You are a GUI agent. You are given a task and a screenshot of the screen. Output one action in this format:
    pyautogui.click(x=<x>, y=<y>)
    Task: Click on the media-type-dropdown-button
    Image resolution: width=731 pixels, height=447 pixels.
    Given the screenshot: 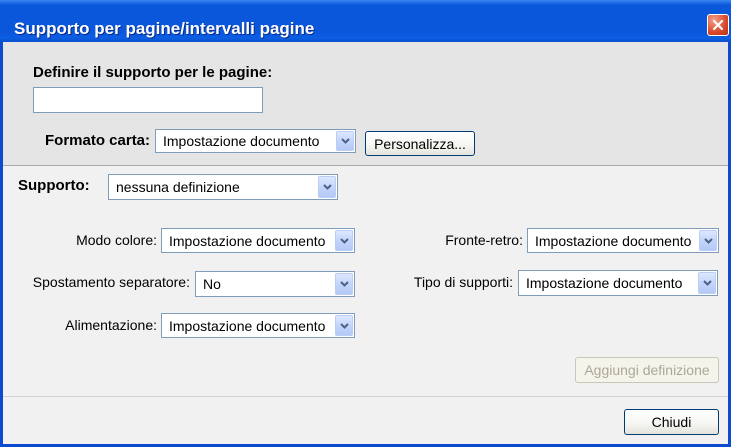 What is the action you would take?
    pyautogui.click(x=707, y=283)
    